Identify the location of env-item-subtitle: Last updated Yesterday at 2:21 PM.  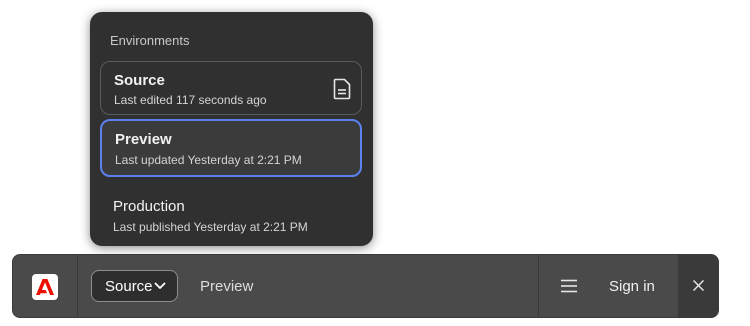
(208, 160).